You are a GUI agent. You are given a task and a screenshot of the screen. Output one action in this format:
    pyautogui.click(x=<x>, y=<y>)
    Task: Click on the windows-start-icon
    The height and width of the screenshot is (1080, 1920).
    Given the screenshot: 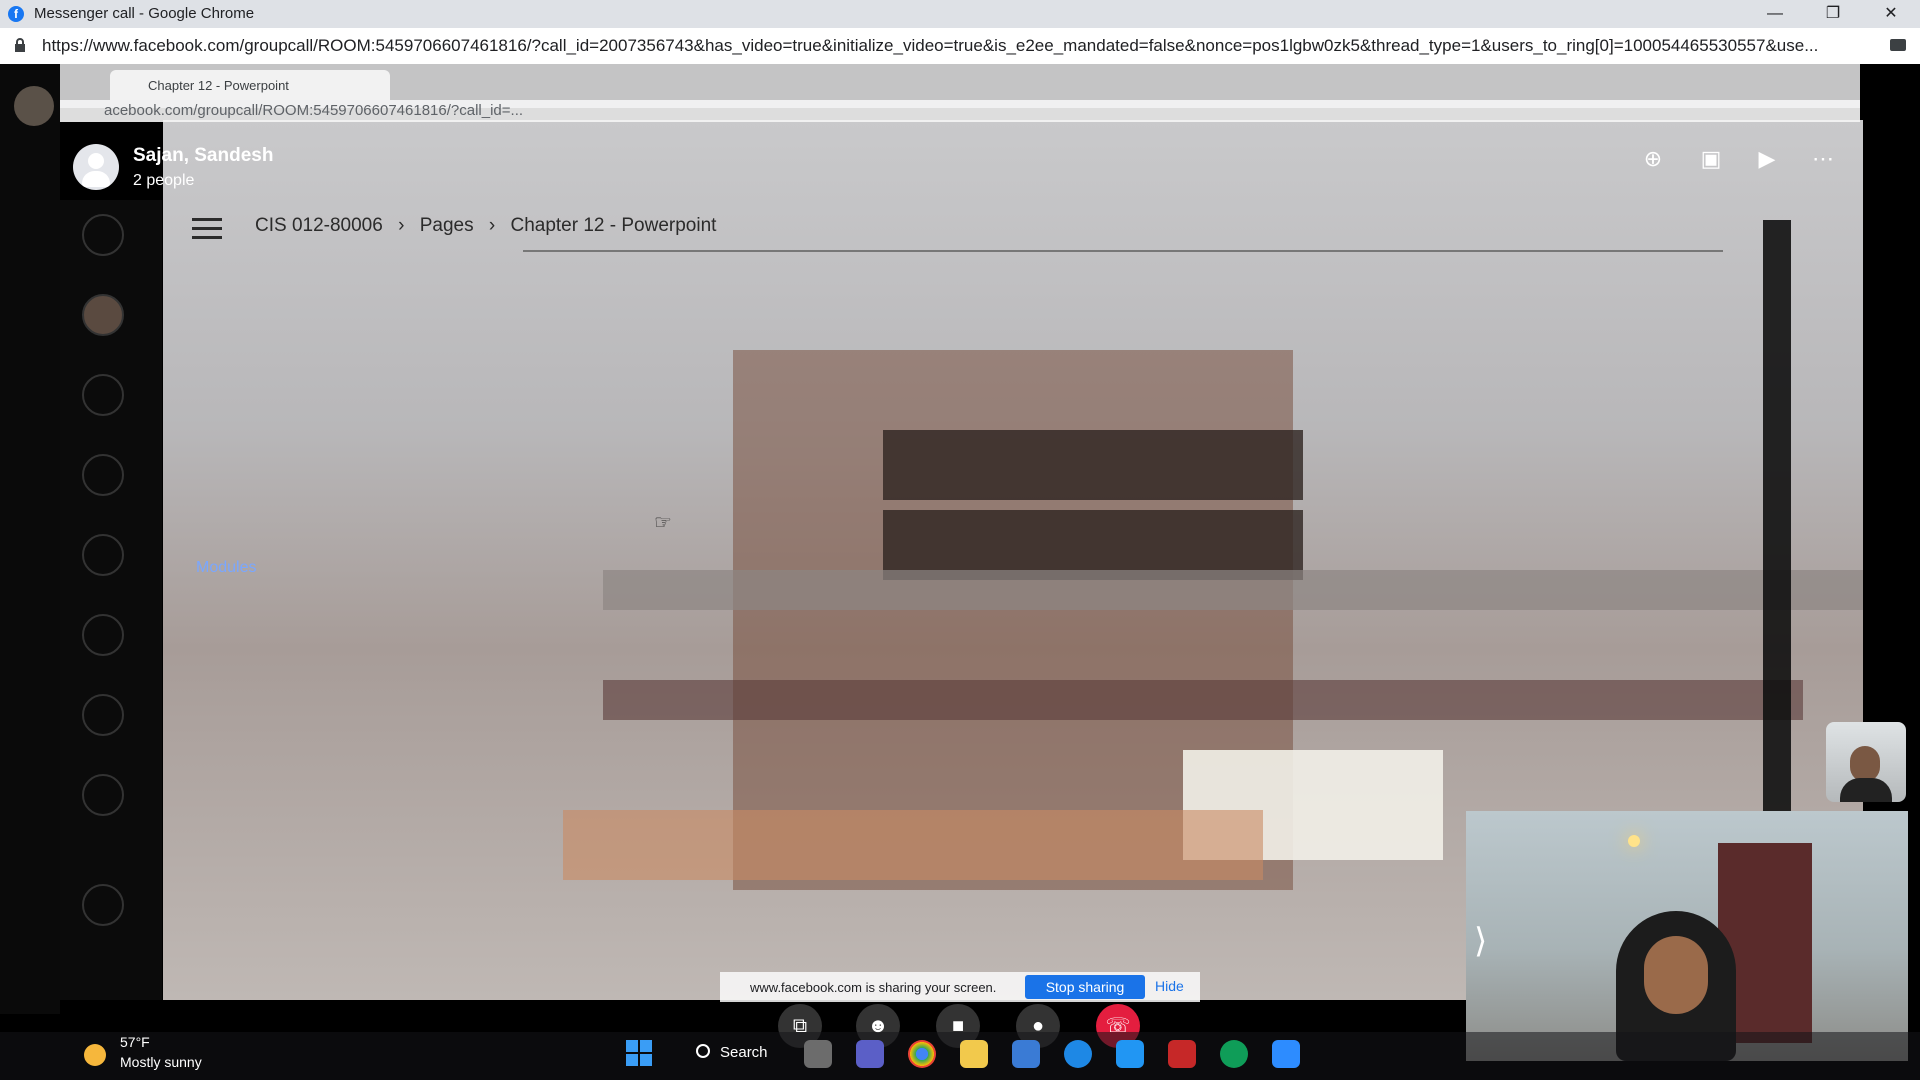 What is the action you would take?
    pyautogui.click(x=639, y=1053)
    